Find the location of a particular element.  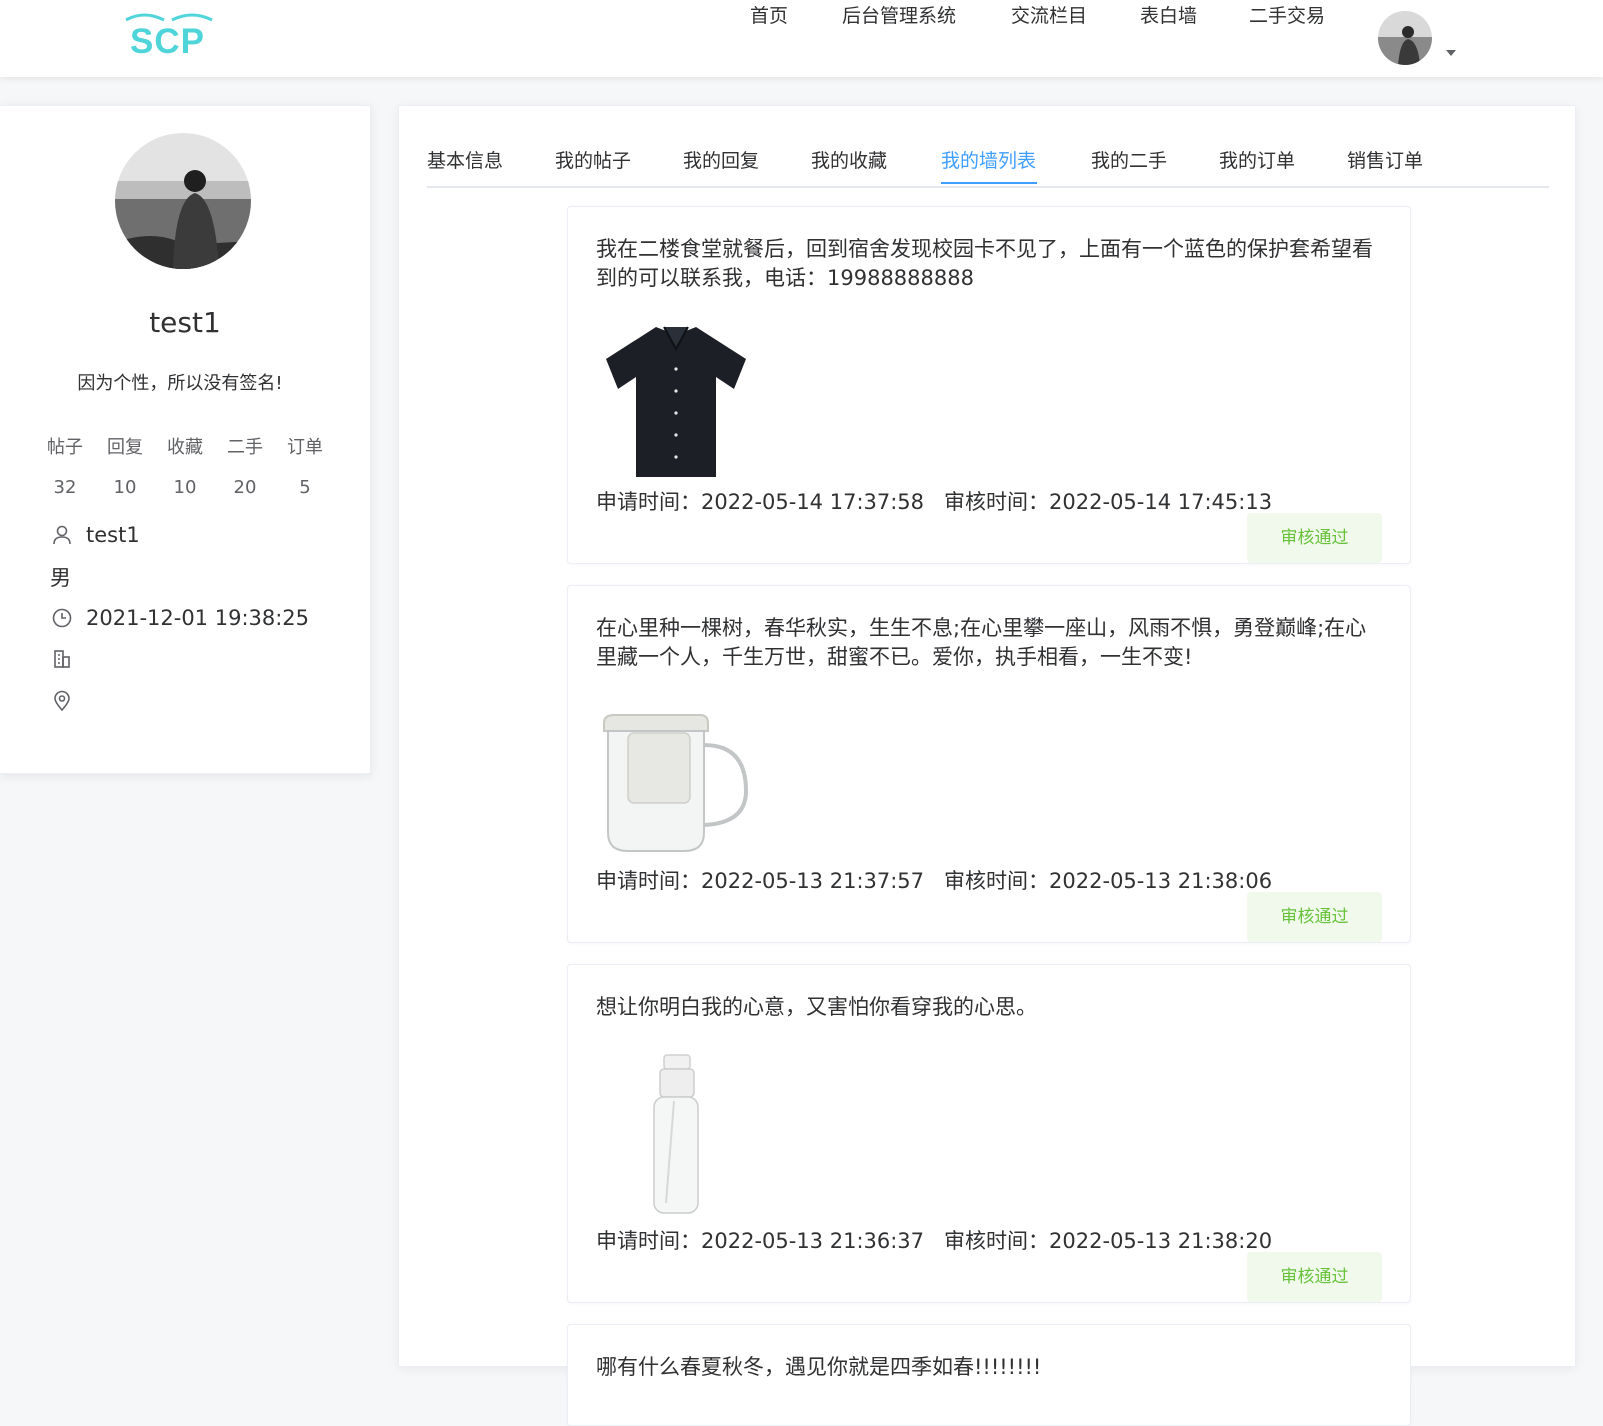

nav-confession-wall: 表白墙 is located at coordinates (1168, 16).